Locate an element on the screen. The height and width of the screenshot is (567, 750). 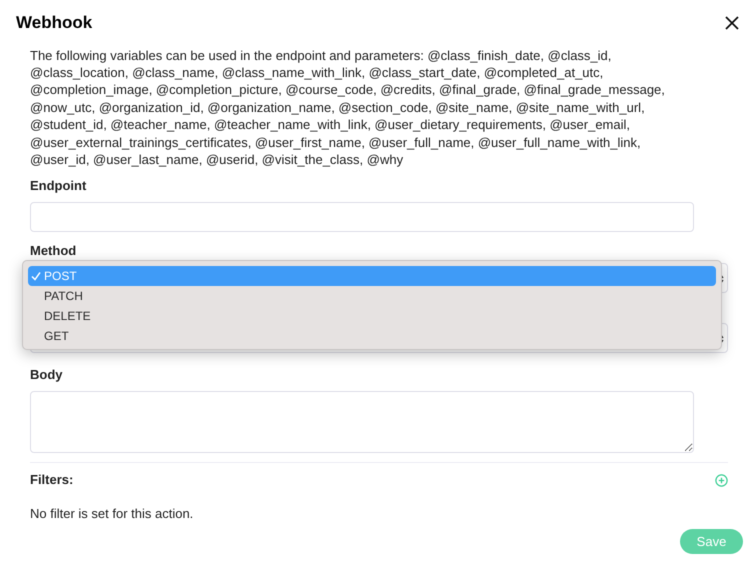
filters-label: Filters: is located at coordinates (52, 480).